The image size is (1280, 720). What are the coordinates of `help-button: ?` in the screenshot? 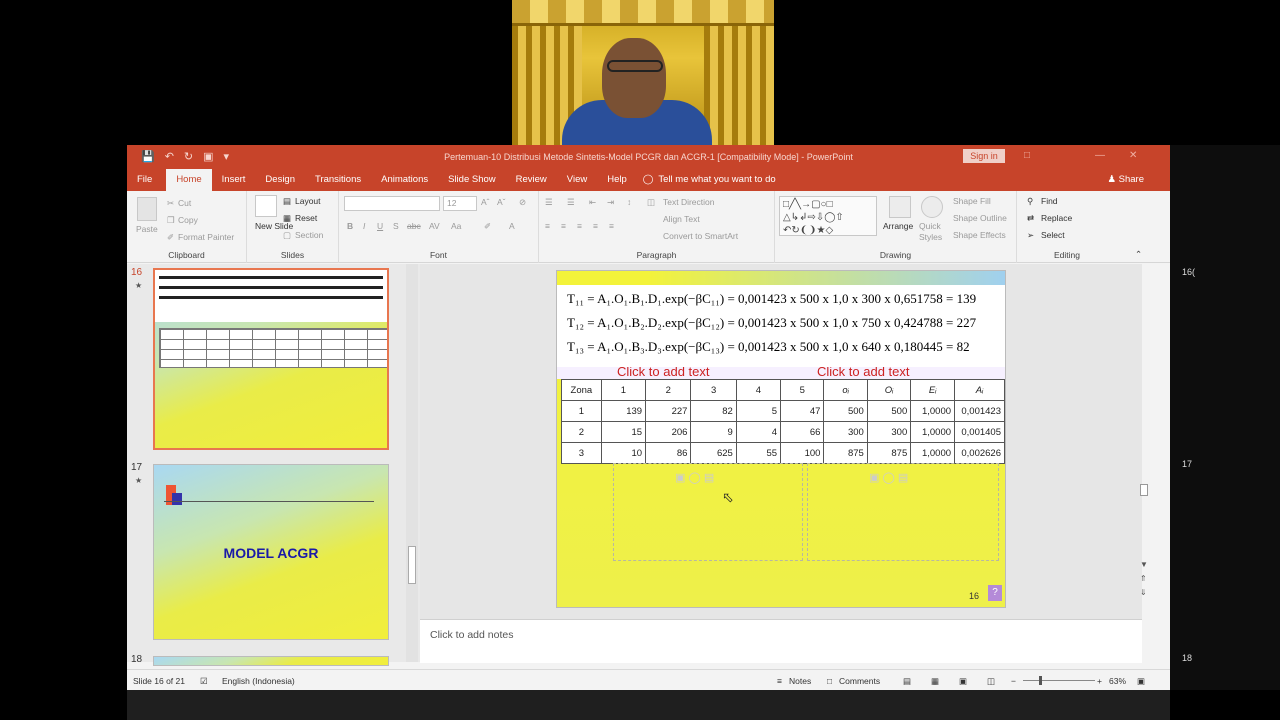 It's located at (995, 593).